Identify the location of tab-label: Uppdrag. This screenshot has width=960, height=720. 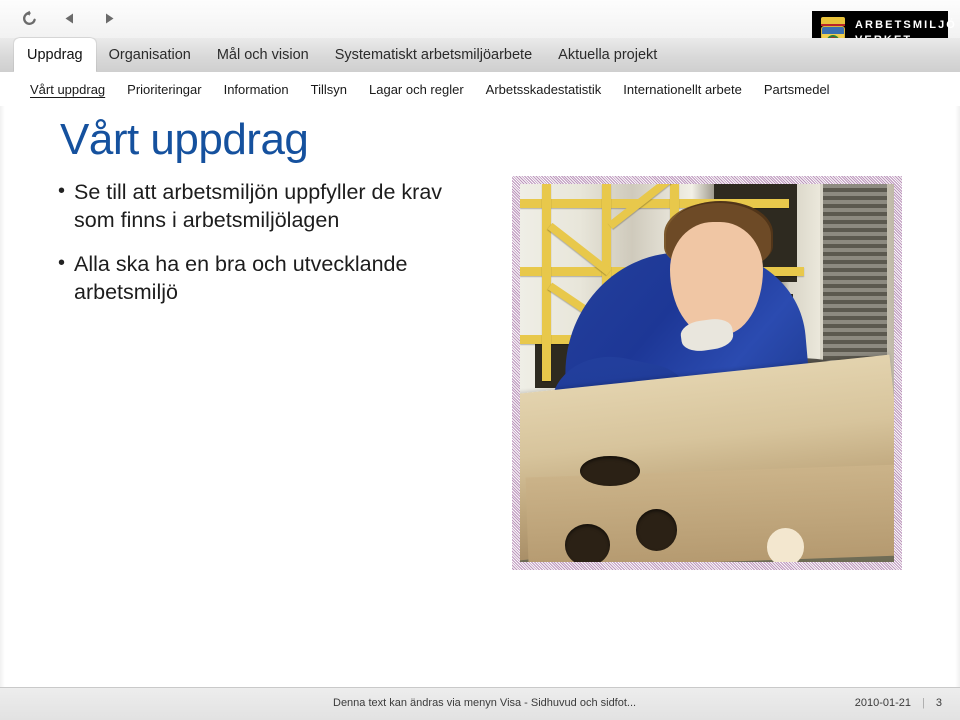
(55, 55).